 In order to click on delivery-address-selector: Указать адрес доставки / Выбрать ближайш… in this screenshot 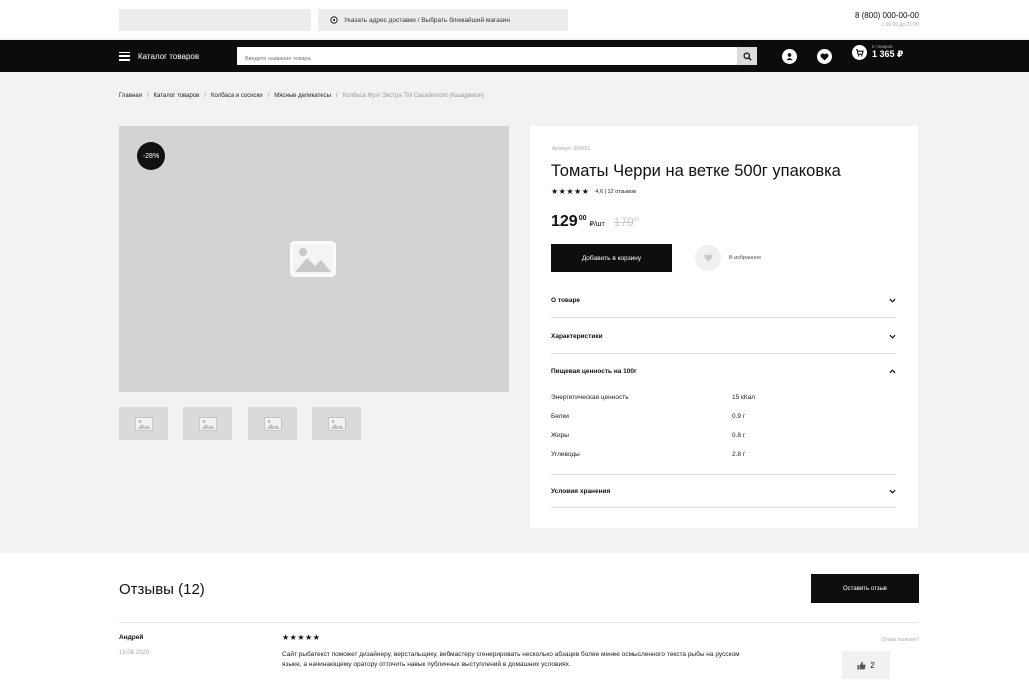, I will do `click(443, 20)`.